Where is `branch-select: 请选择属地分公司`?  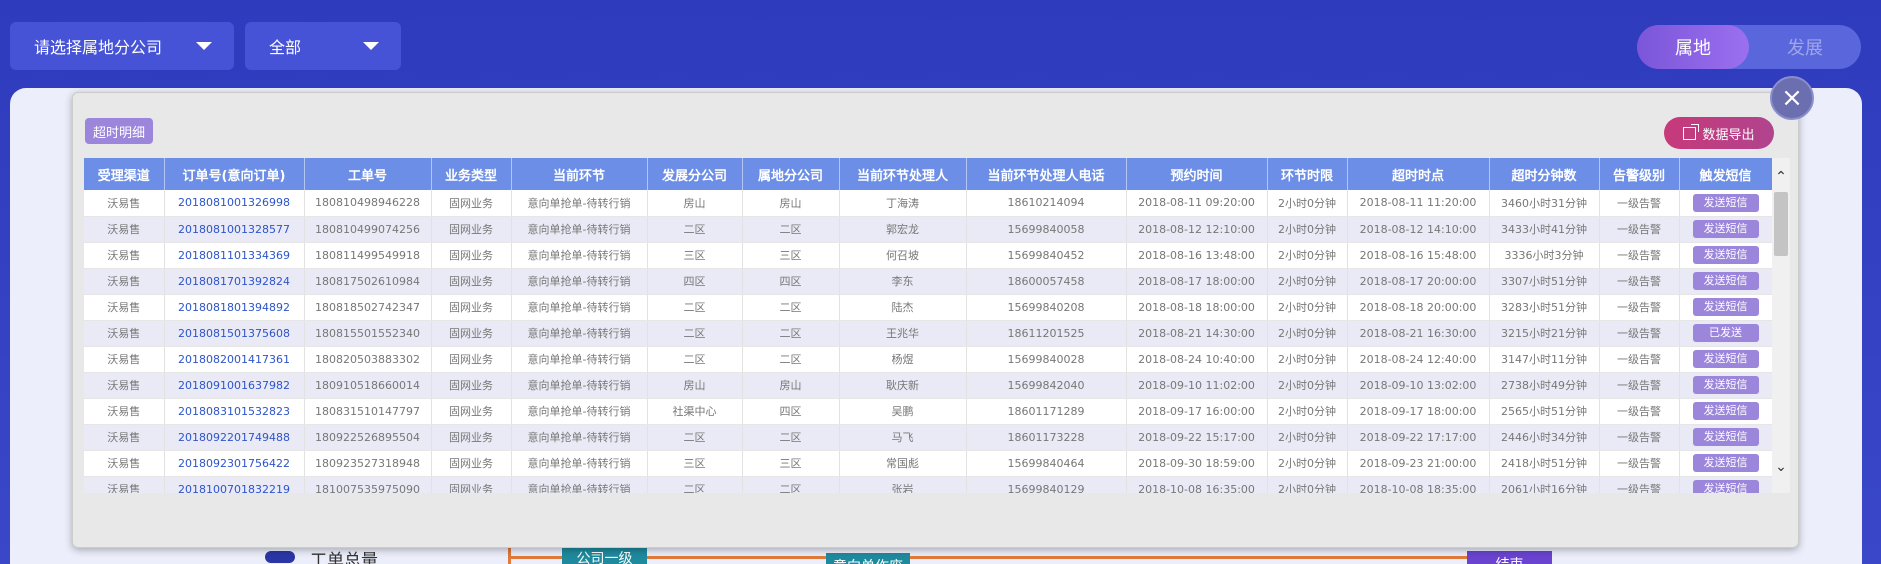 branch-select: 请选择属地分公司 is located at coordinates (122, 46).